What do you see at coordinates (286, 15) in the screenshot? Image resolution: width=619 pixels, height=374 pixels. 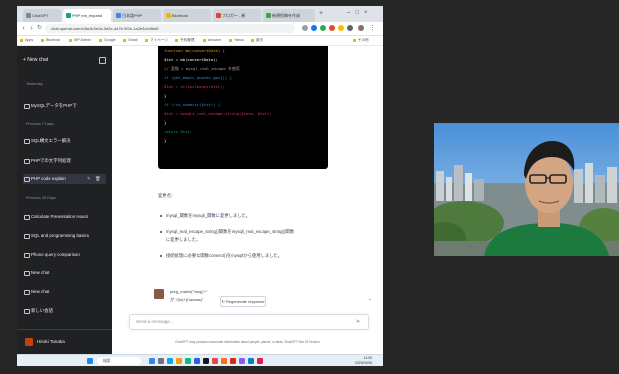 I see `tab-label: 新規投稿を作成` at bounding box center [286, 15].